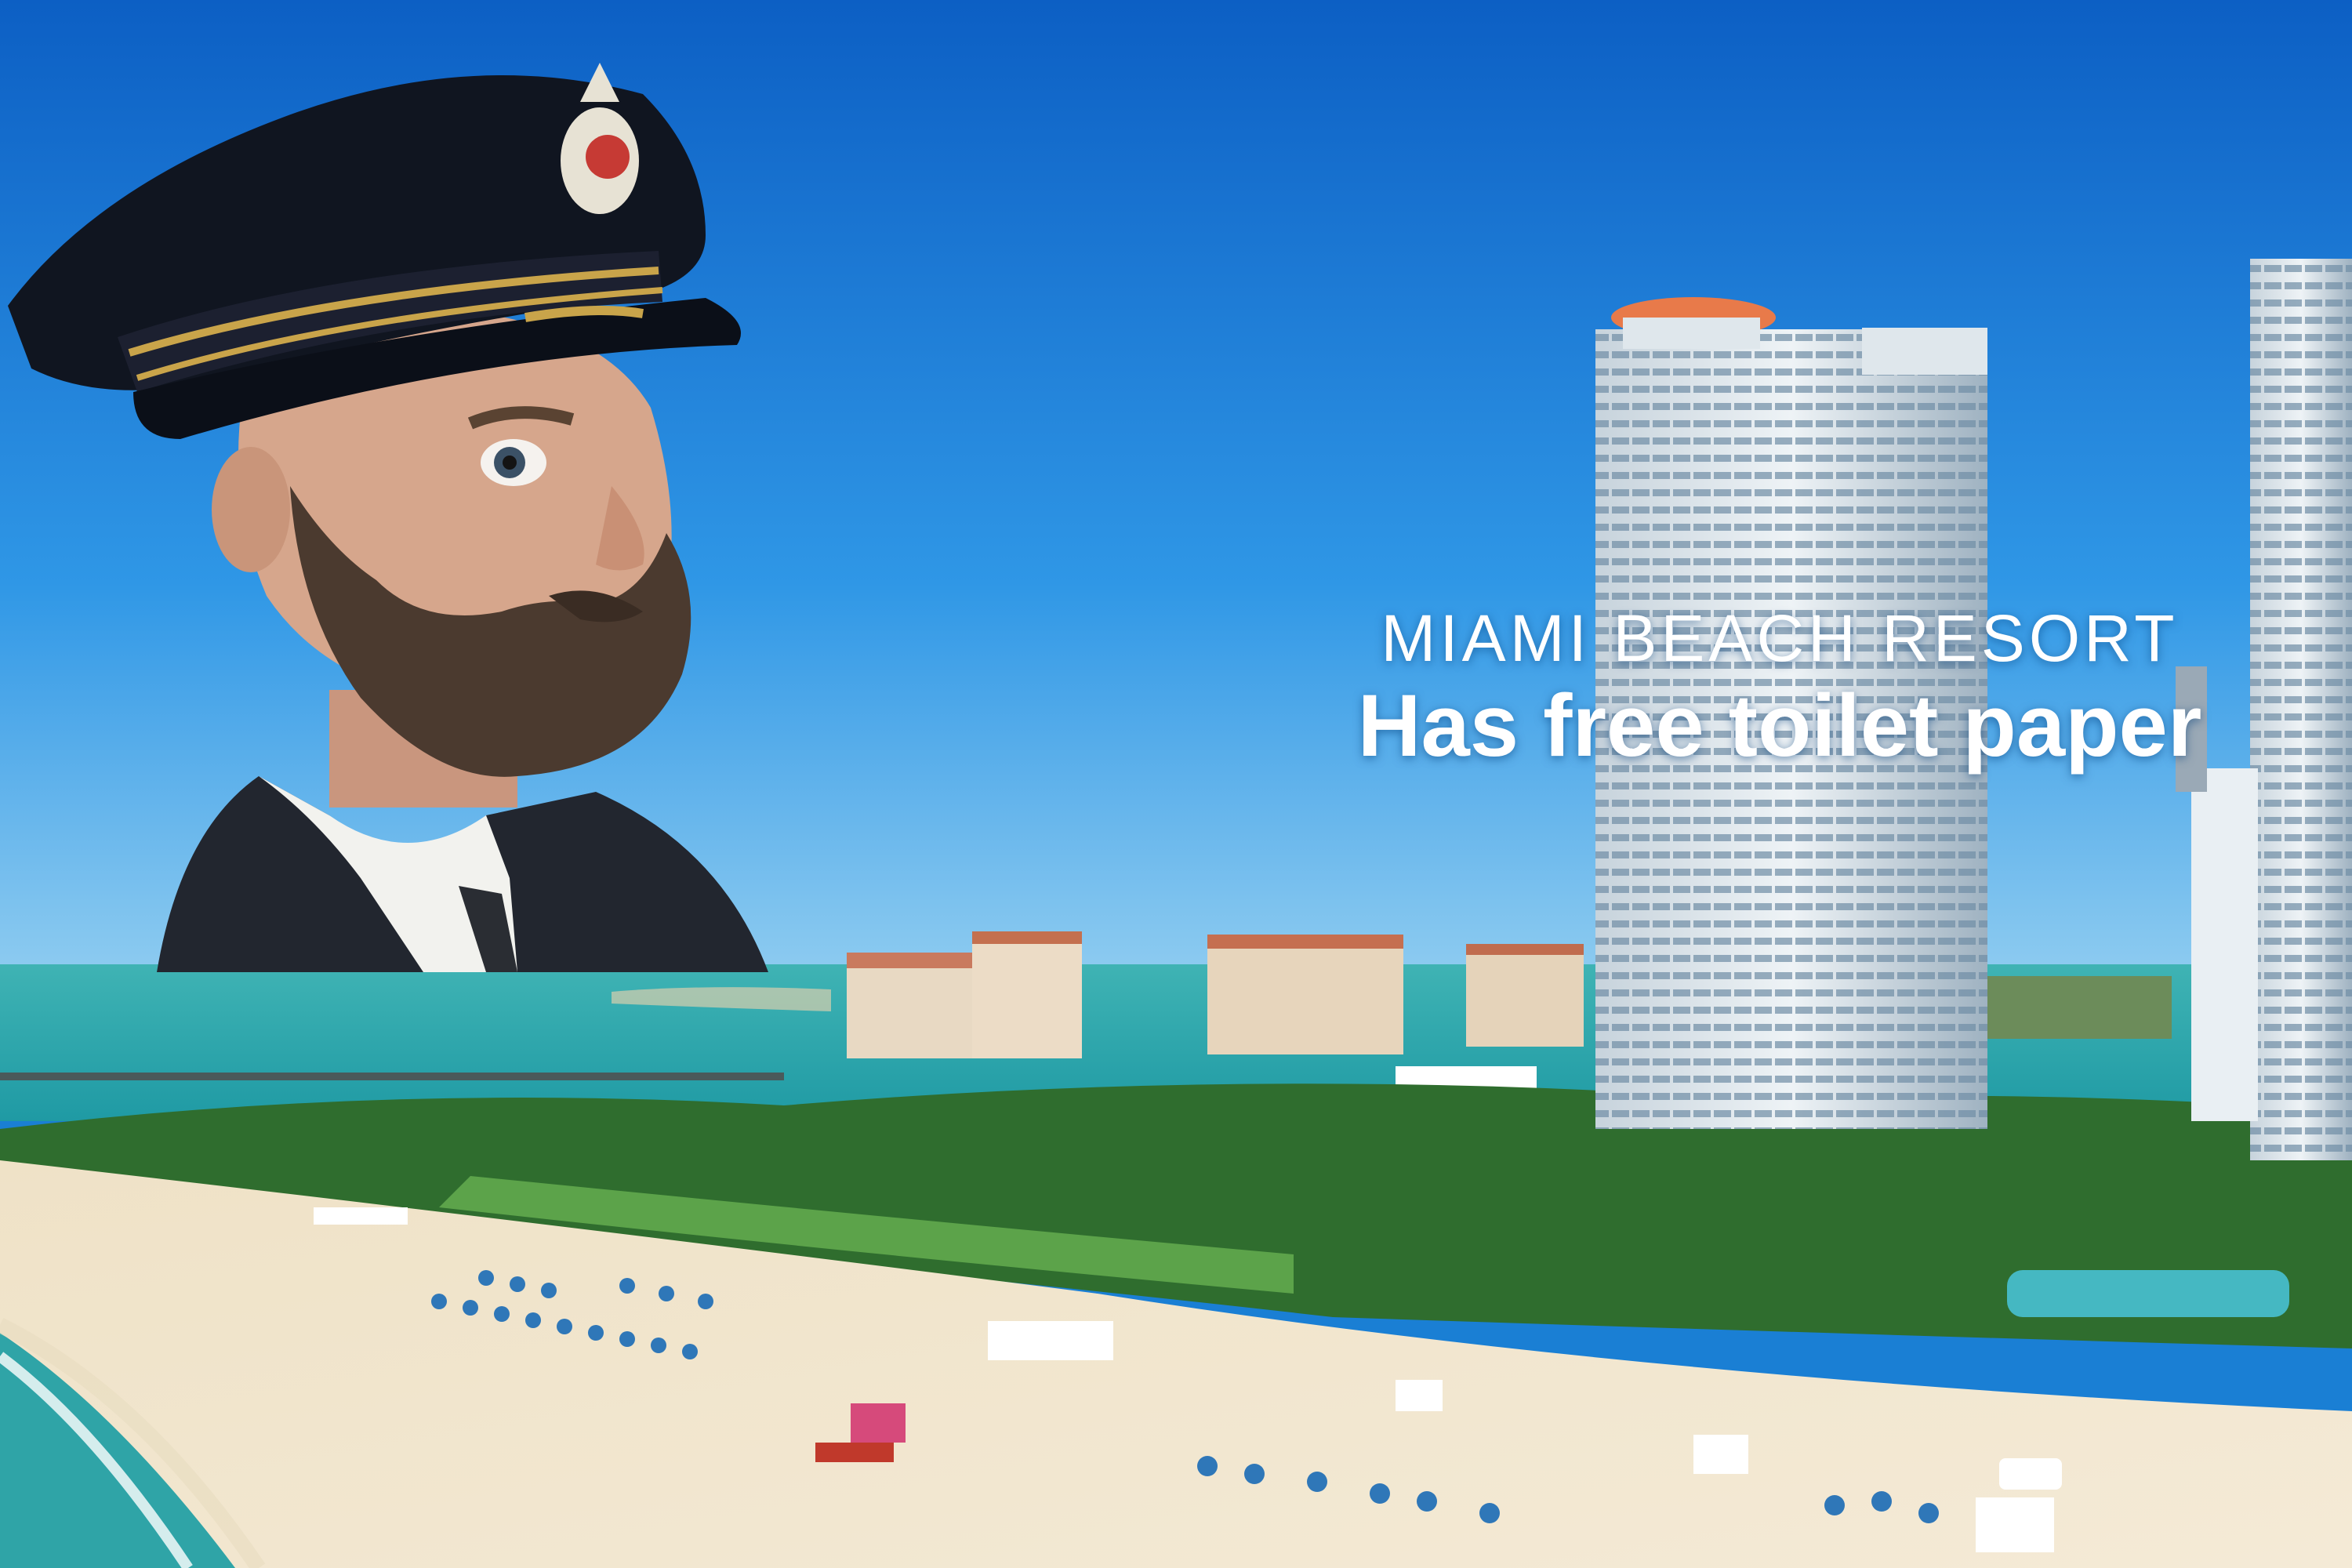 Image resolution: width=2352 pixels, height=1568 pixels. What do you see at coordinates (392, 1076) in the screenshot?
I see `jetty` at bounding box center [392, 1076].